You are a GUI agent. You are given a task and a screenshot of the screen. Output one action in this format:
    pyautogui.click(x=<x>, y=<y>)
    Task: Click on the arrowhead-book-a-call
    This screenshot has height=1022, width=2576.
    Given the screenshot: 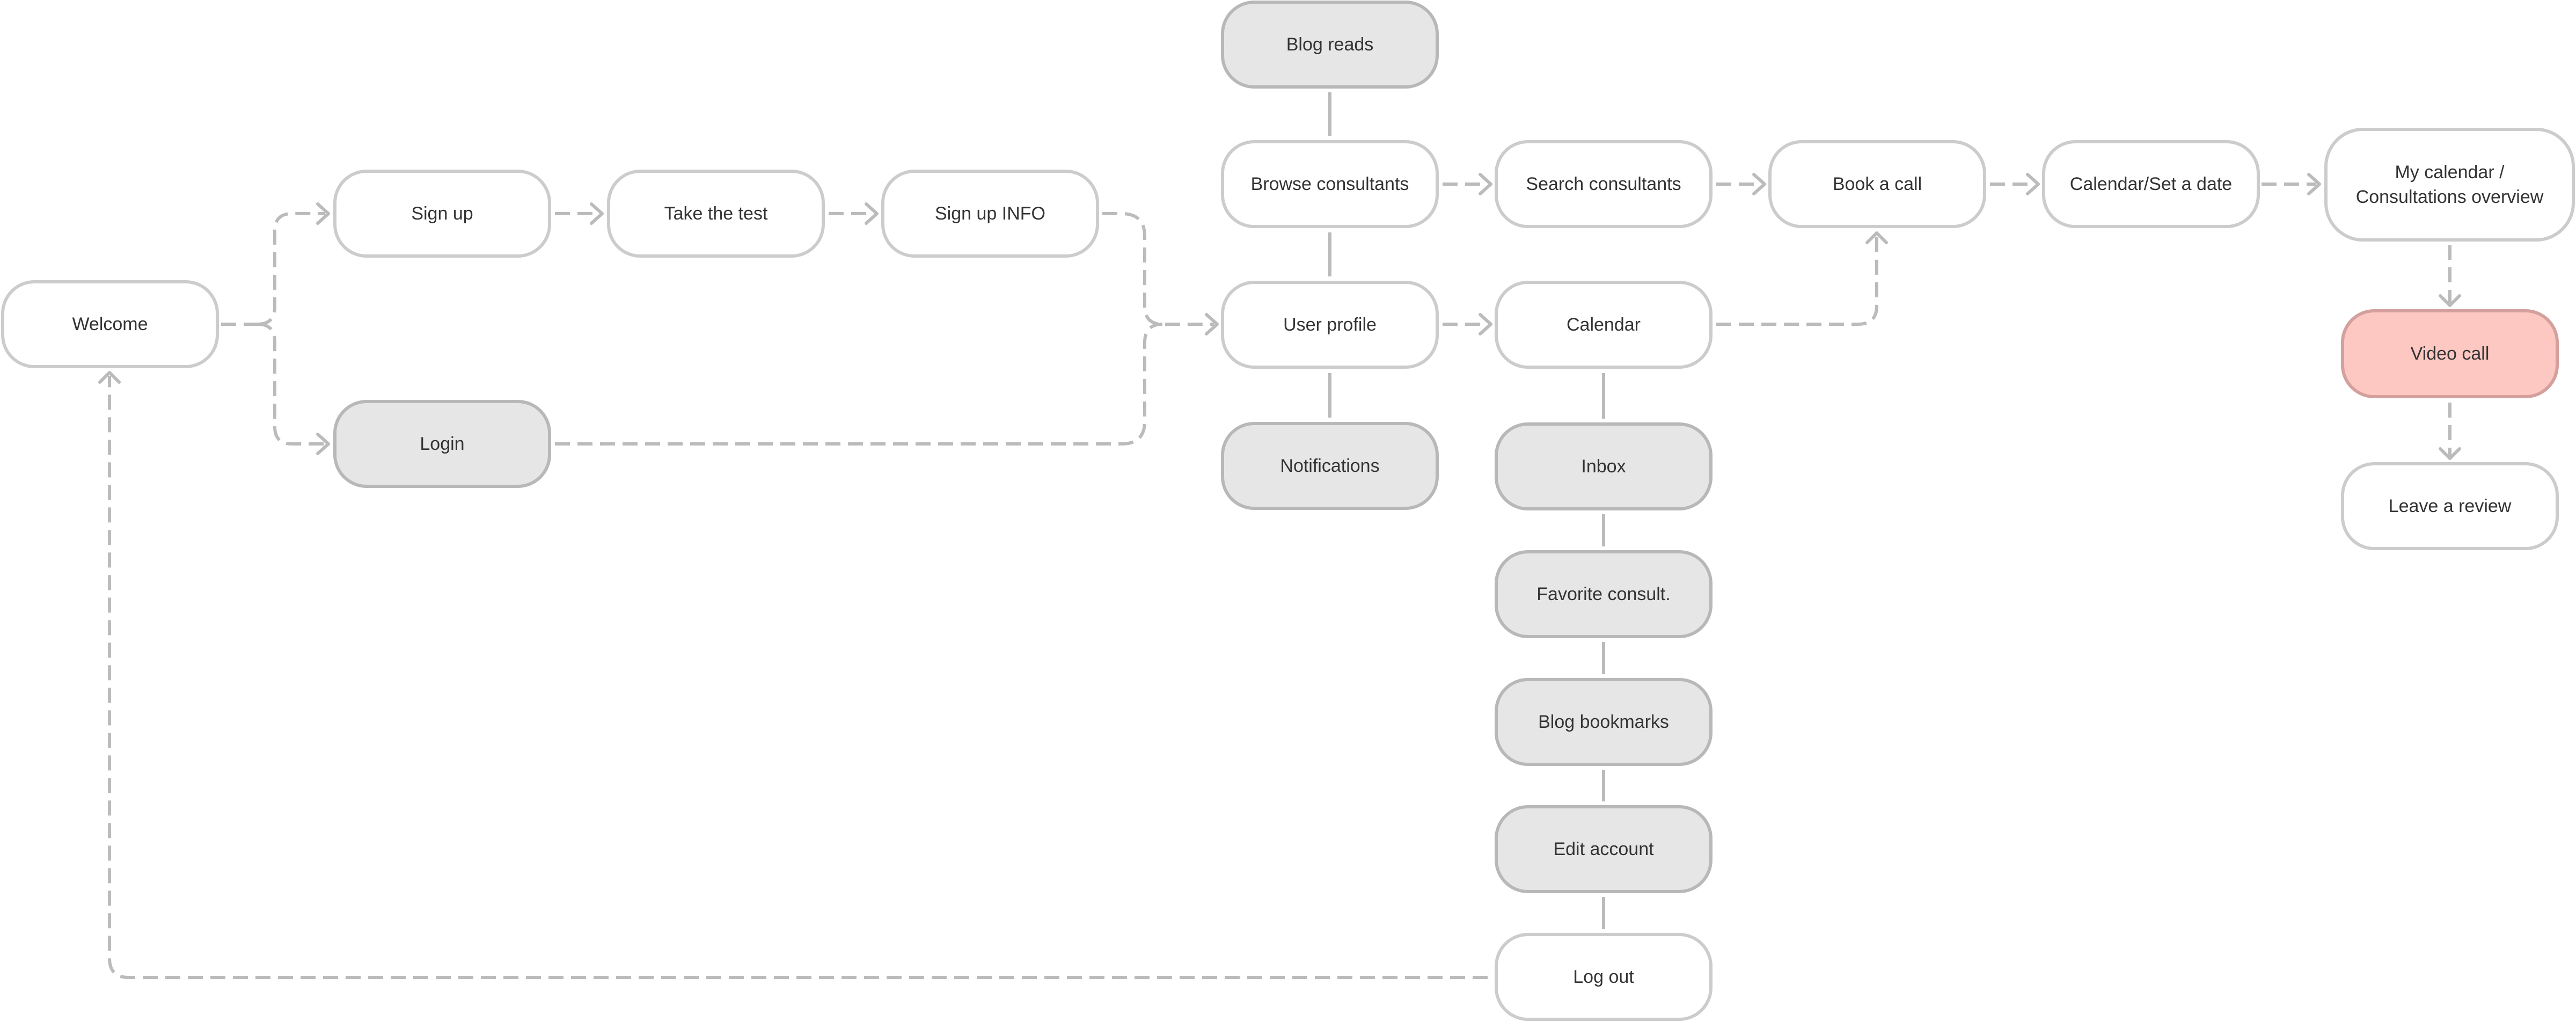 What is the action you would take?
    pyautogui.click(x=1759, y=184)
    